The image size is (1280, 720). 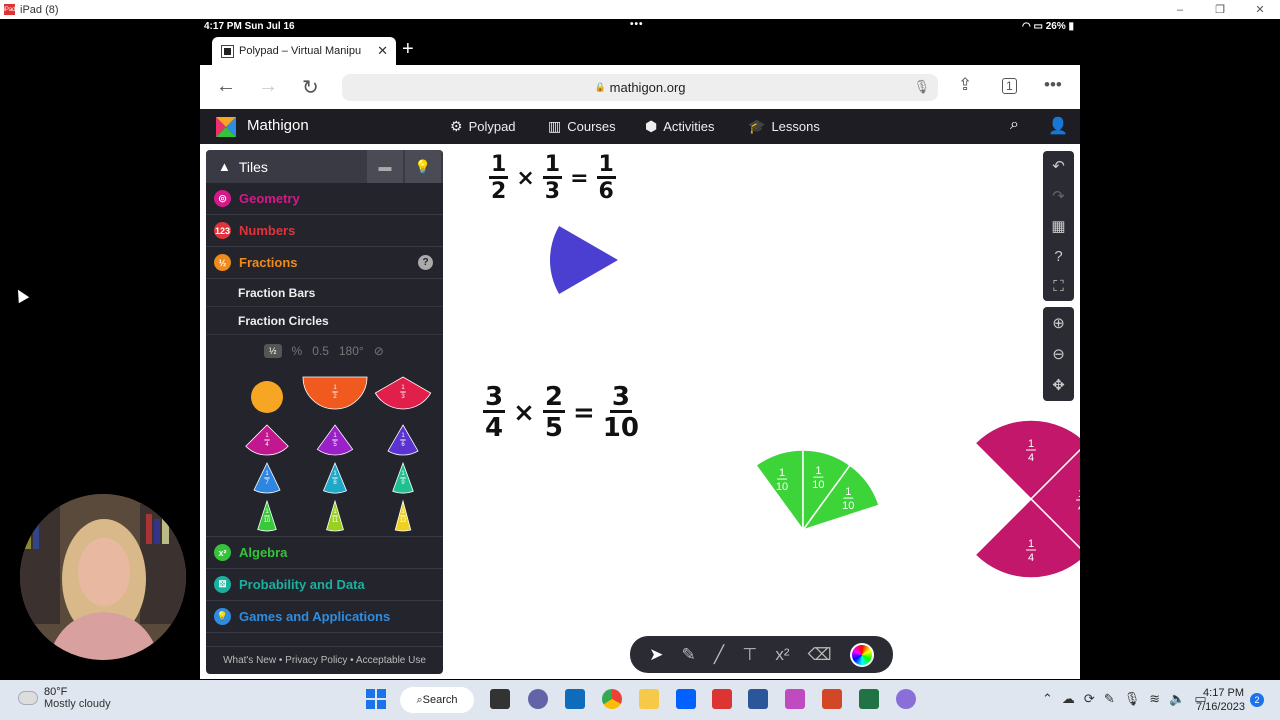 What do you see at coordinates (538, 699) in the screenshot?
I see `chat-icon` at bounding box center [538, 699].